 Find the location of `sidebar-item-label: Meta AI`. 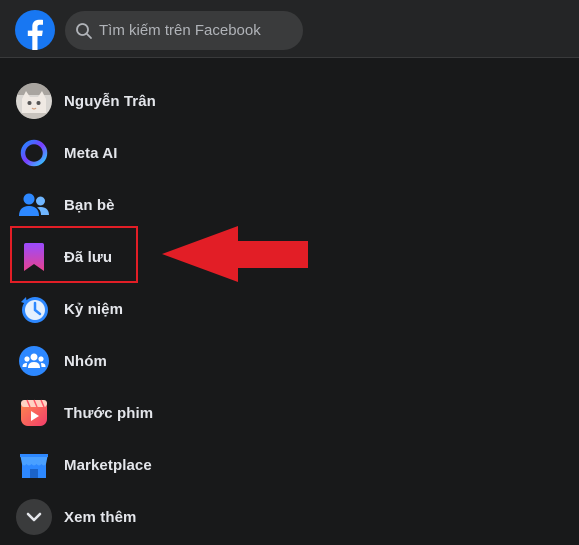

sidebar-item-label: Meta AI is located at coordinates (91, 153).